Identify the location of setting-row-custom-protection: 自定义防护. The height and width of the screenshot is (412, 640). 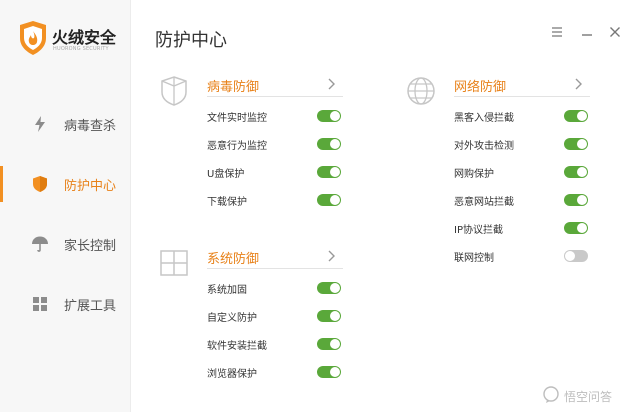
(275, 316).